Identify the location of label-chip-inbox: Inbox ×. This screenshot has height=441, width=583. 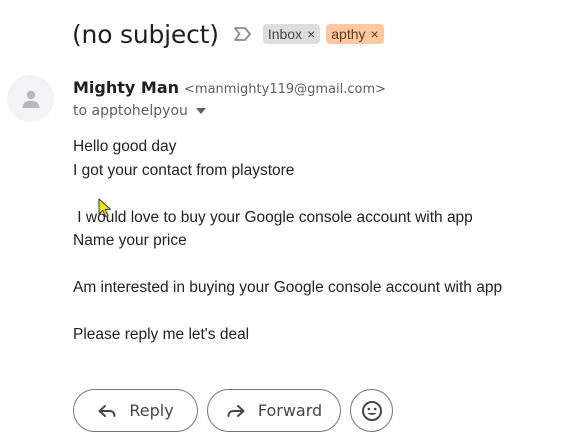
(291, 34).